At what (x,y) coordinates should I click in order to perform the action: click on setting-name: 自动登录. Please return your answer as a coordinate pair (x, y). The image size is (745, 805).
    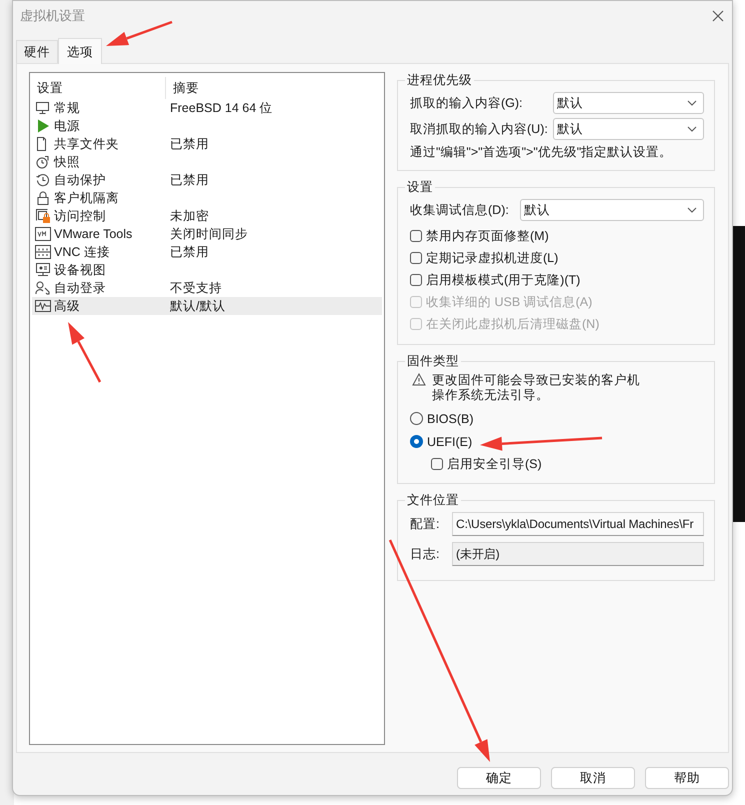
    Looking at the image, I should click on (80, 288).